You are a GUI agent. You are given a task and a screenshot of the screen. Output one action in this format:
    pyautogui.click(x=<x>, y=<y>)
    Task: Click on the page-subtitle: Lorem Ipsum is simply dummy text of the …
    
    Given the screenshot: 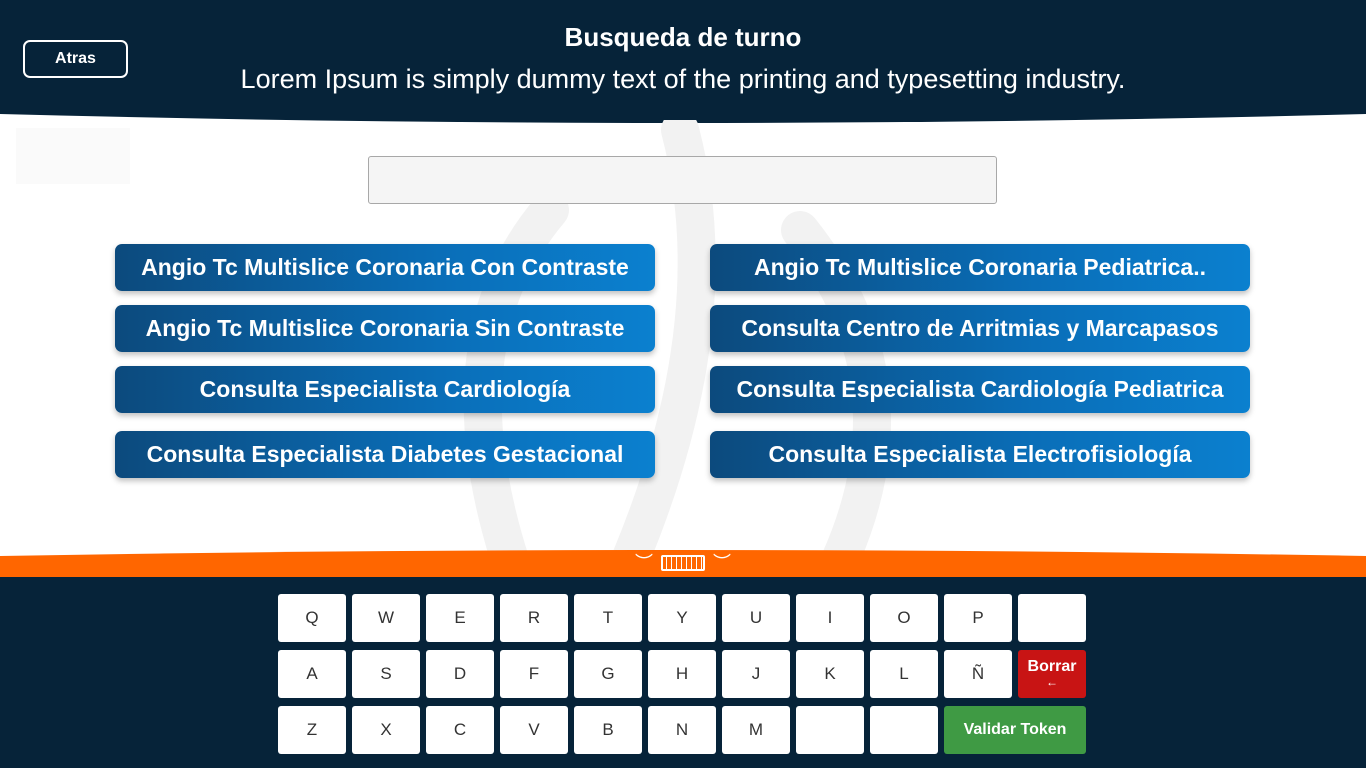 What is the action you would take?
    pyautogui.click(x=683, y=79)
    